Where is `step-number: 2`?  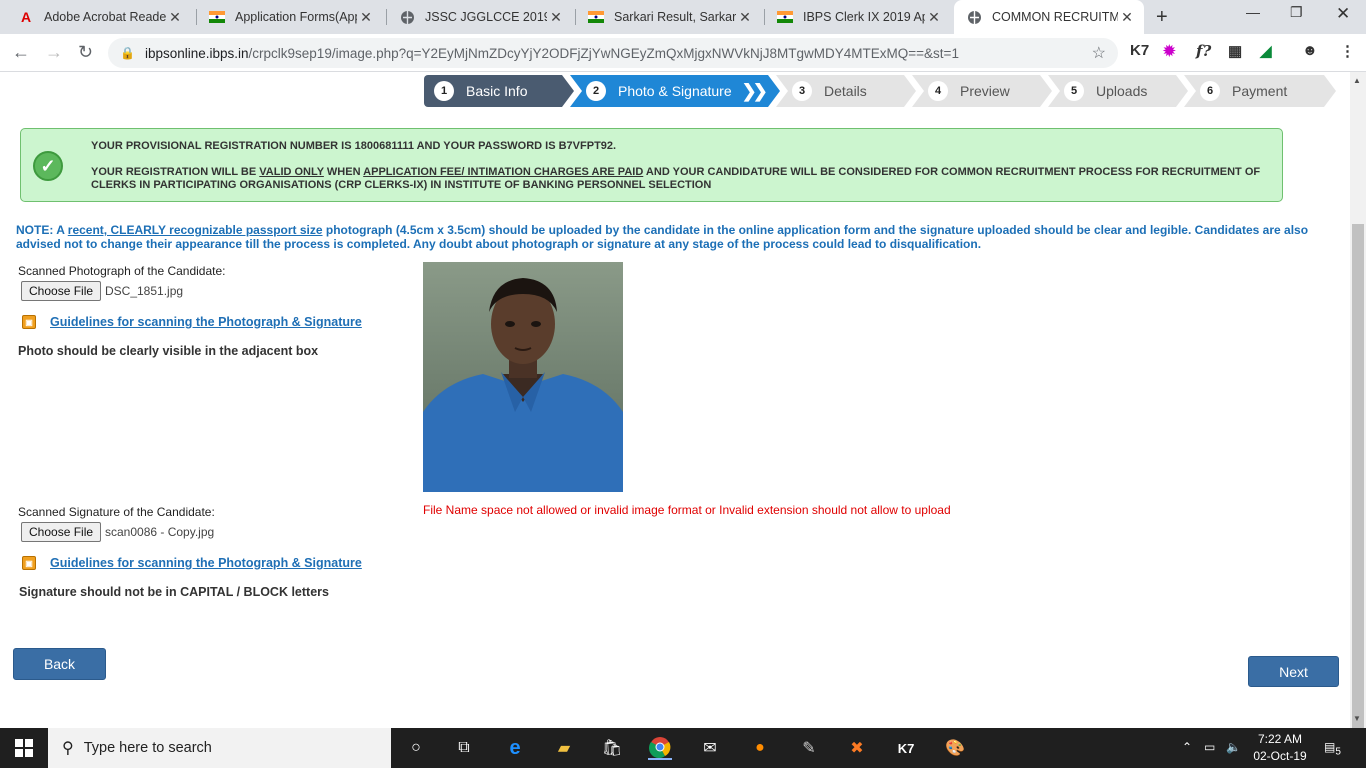 step-number: 2 is located at coordinates (596, 91).